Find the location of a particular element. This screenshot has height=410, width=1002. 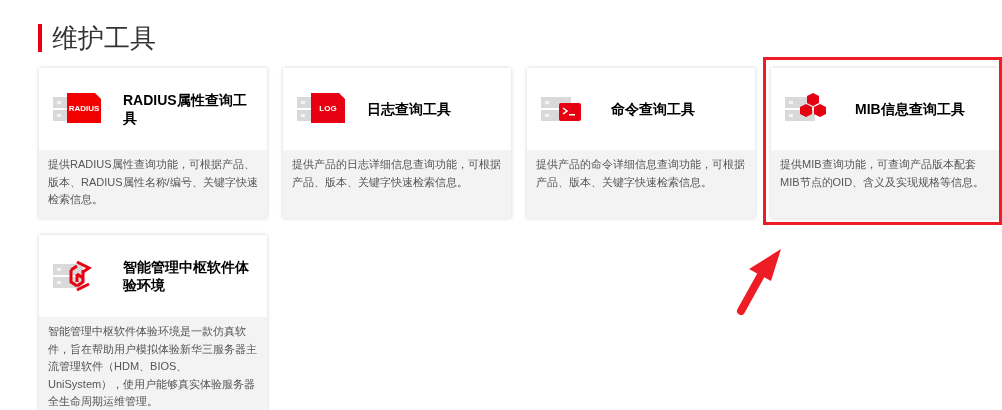

card-title: RADIUS属性查询工具 is located at coordinates (188, 109).